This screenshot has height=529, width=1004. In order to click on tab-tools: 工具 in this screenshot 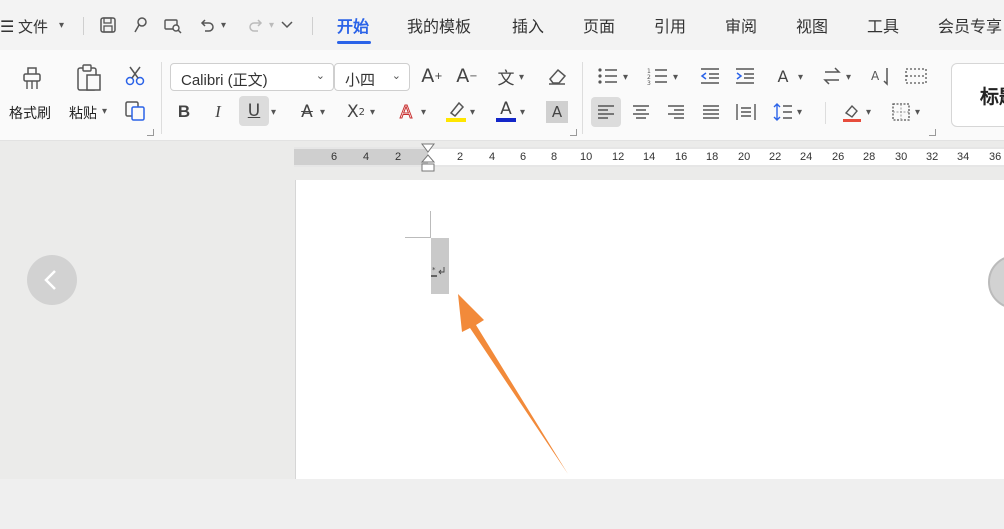, I will do `click(883, 25)`.